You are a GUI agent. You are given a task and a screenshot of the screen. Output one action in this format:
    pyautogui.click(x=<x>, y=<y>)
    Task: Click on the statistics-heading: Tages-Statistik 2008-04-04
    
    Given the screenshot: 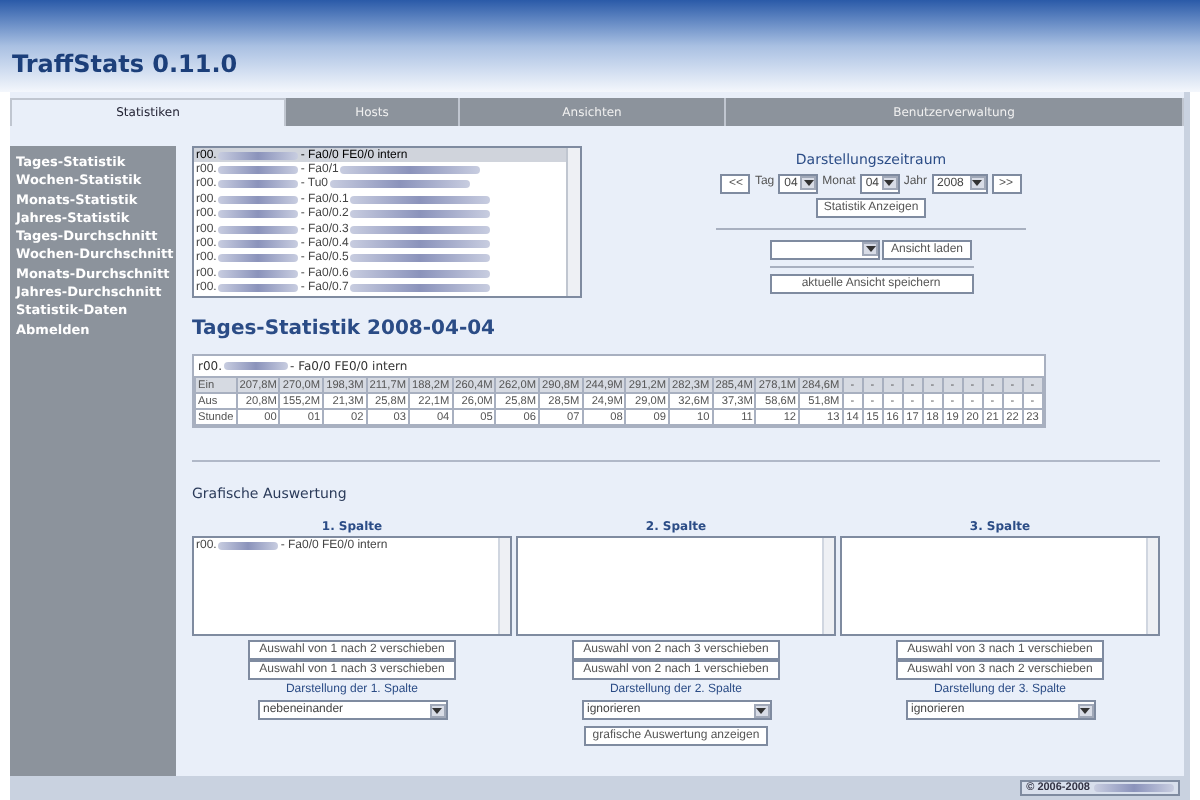 What is the action you would take?
    pyautogui.click(x=345, y=330)
    